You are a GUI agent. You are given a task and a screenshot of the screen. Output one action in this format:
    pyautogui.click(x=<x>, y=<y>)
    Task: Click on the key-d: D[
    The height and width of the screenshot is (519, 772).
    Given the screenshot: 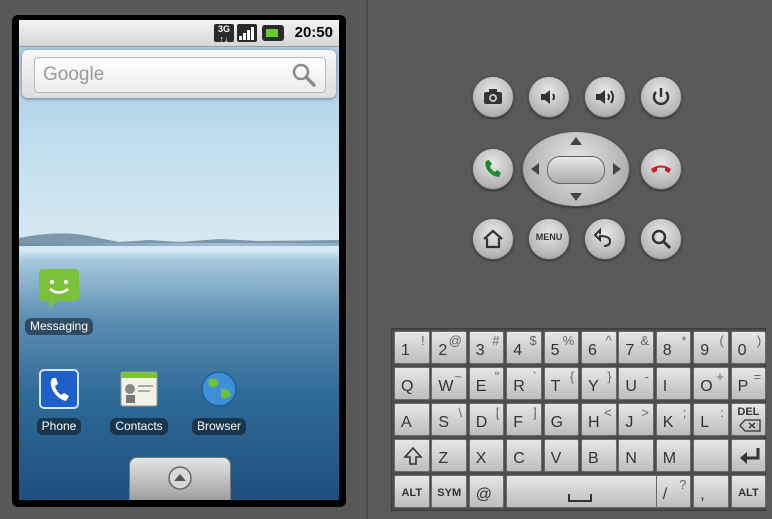 What is the action you would take?
    pyautogui.click(x=486, y=419)
    